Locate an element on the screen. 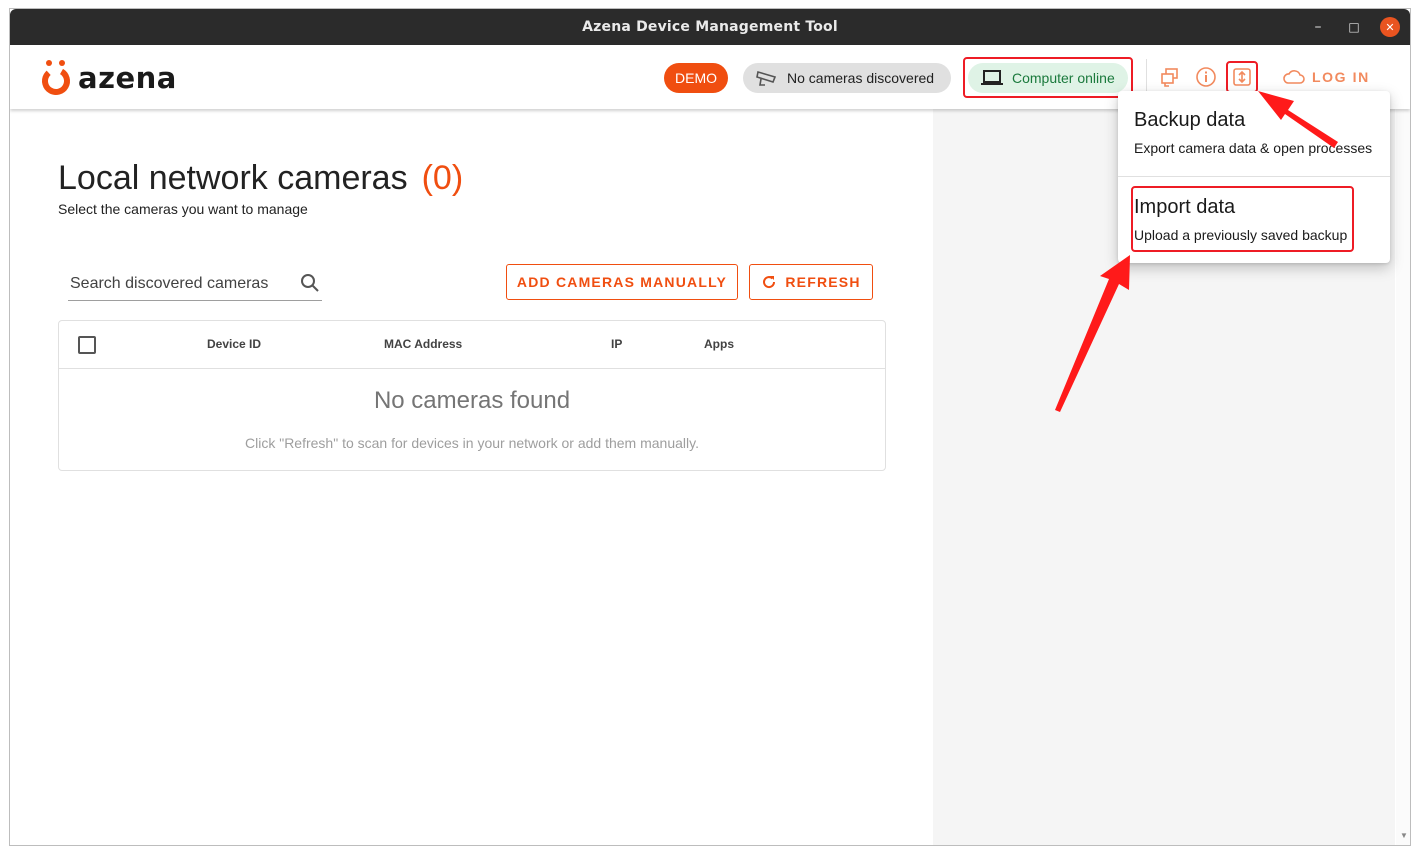 The image size is (1420, 855). add-cameras-manually-button: ADD CAMERAS MANUALLY is located at coordinates (622, 282).